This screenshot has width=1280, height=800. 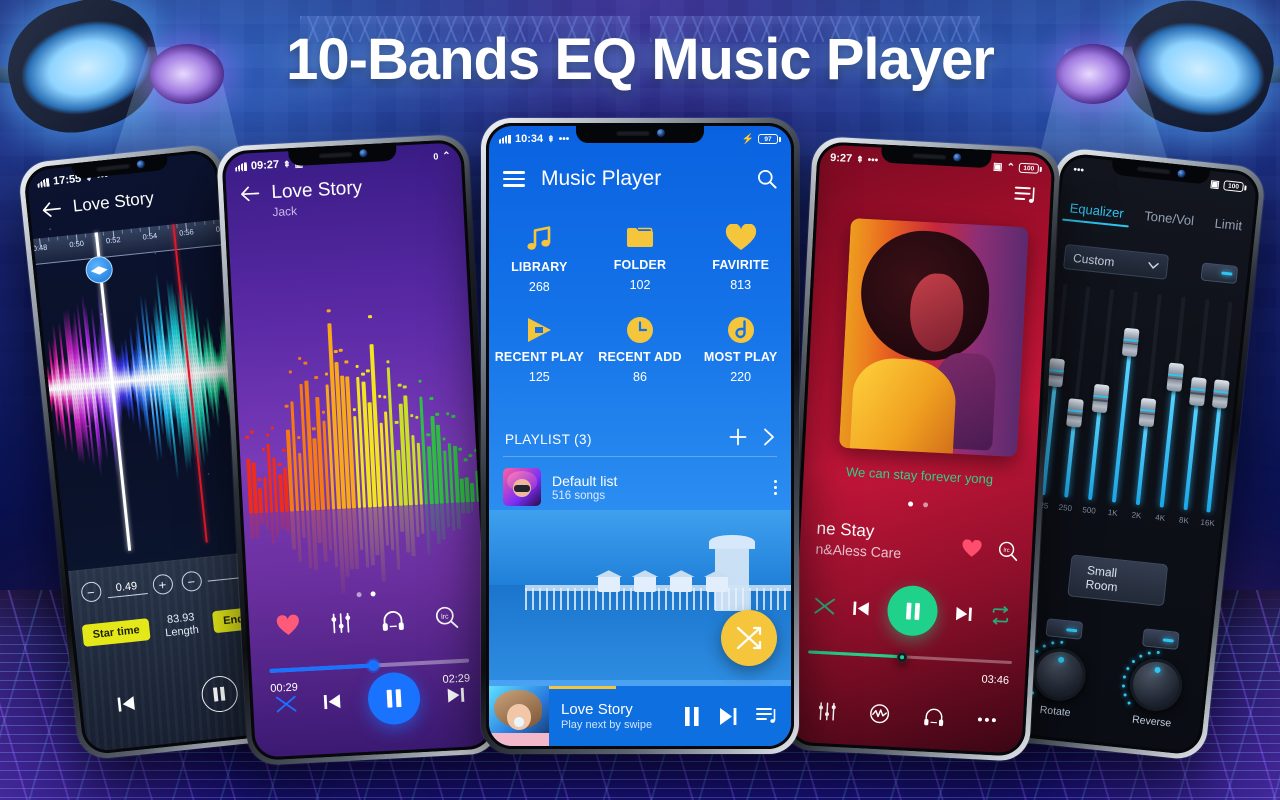 I want to click on start-time-stepper: − 0.49 +, so click(x=126, y=588).